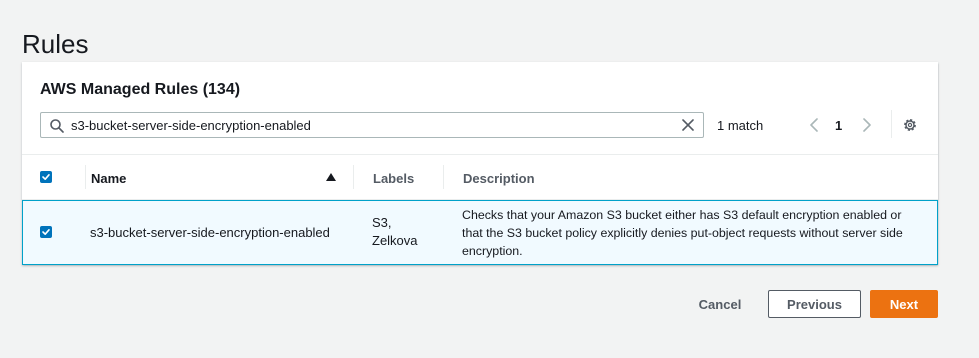 This screenshot has width=979, height=358. I want to click on search-box, so click(372, 125).